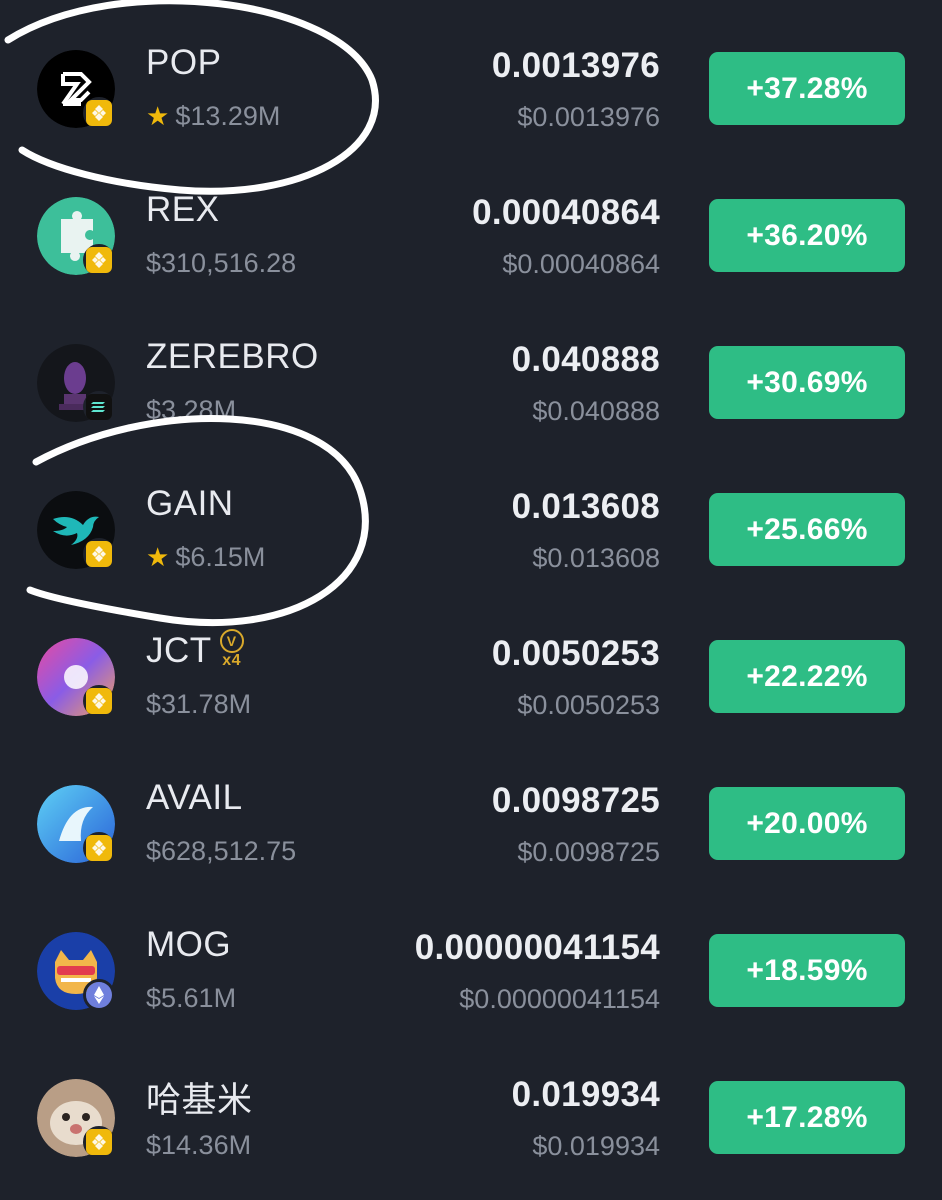 The height and width of the screenshot is (1200, 942). I want to click on leverage-multiplier: x4, so click(232, 660).